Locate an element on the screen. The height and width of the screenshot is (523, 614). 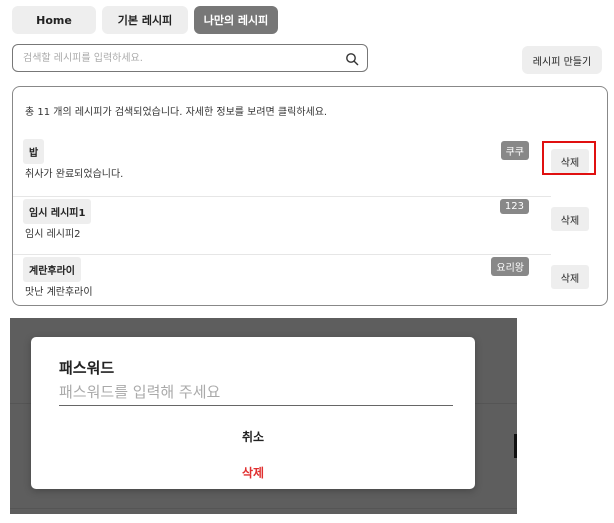
author-badge: 쿠쿠 is located at coordinates (514, 150).